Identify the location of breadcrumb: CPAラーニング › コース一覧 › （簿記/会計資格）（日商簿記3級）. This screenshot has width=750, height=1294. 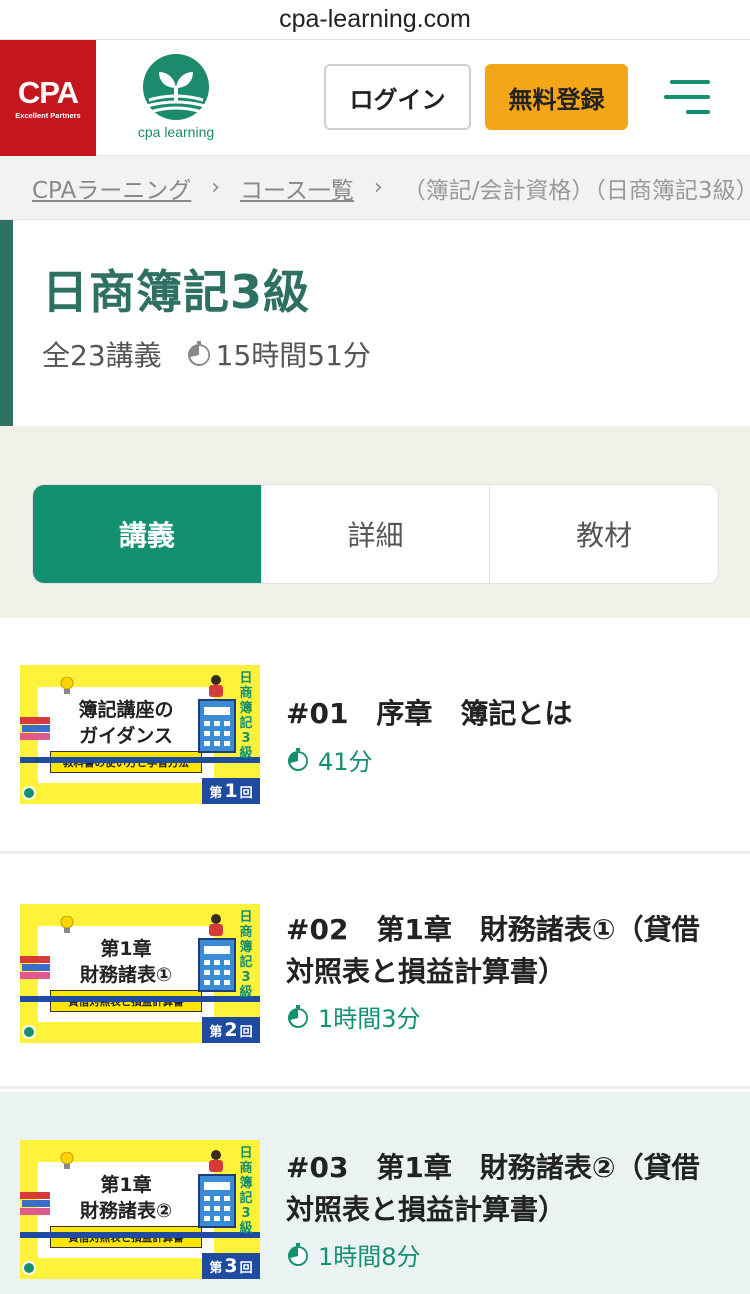
(375, 188).